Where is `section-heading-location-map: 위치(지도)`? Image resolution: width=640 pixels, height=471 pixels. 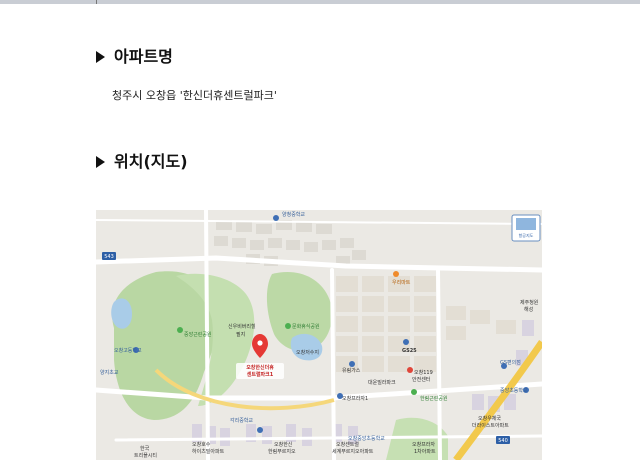 section-heading-location-map: 위치(지도) is located at coordinates (142, 162).